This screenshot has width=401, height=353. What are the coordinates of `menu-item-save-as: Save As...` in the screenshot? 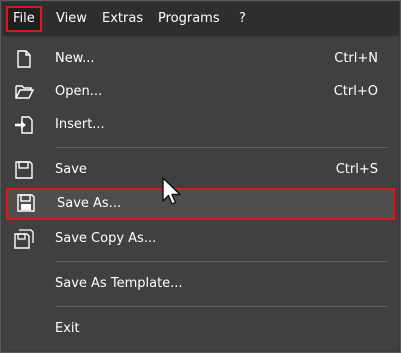 It's located at (200, 204).